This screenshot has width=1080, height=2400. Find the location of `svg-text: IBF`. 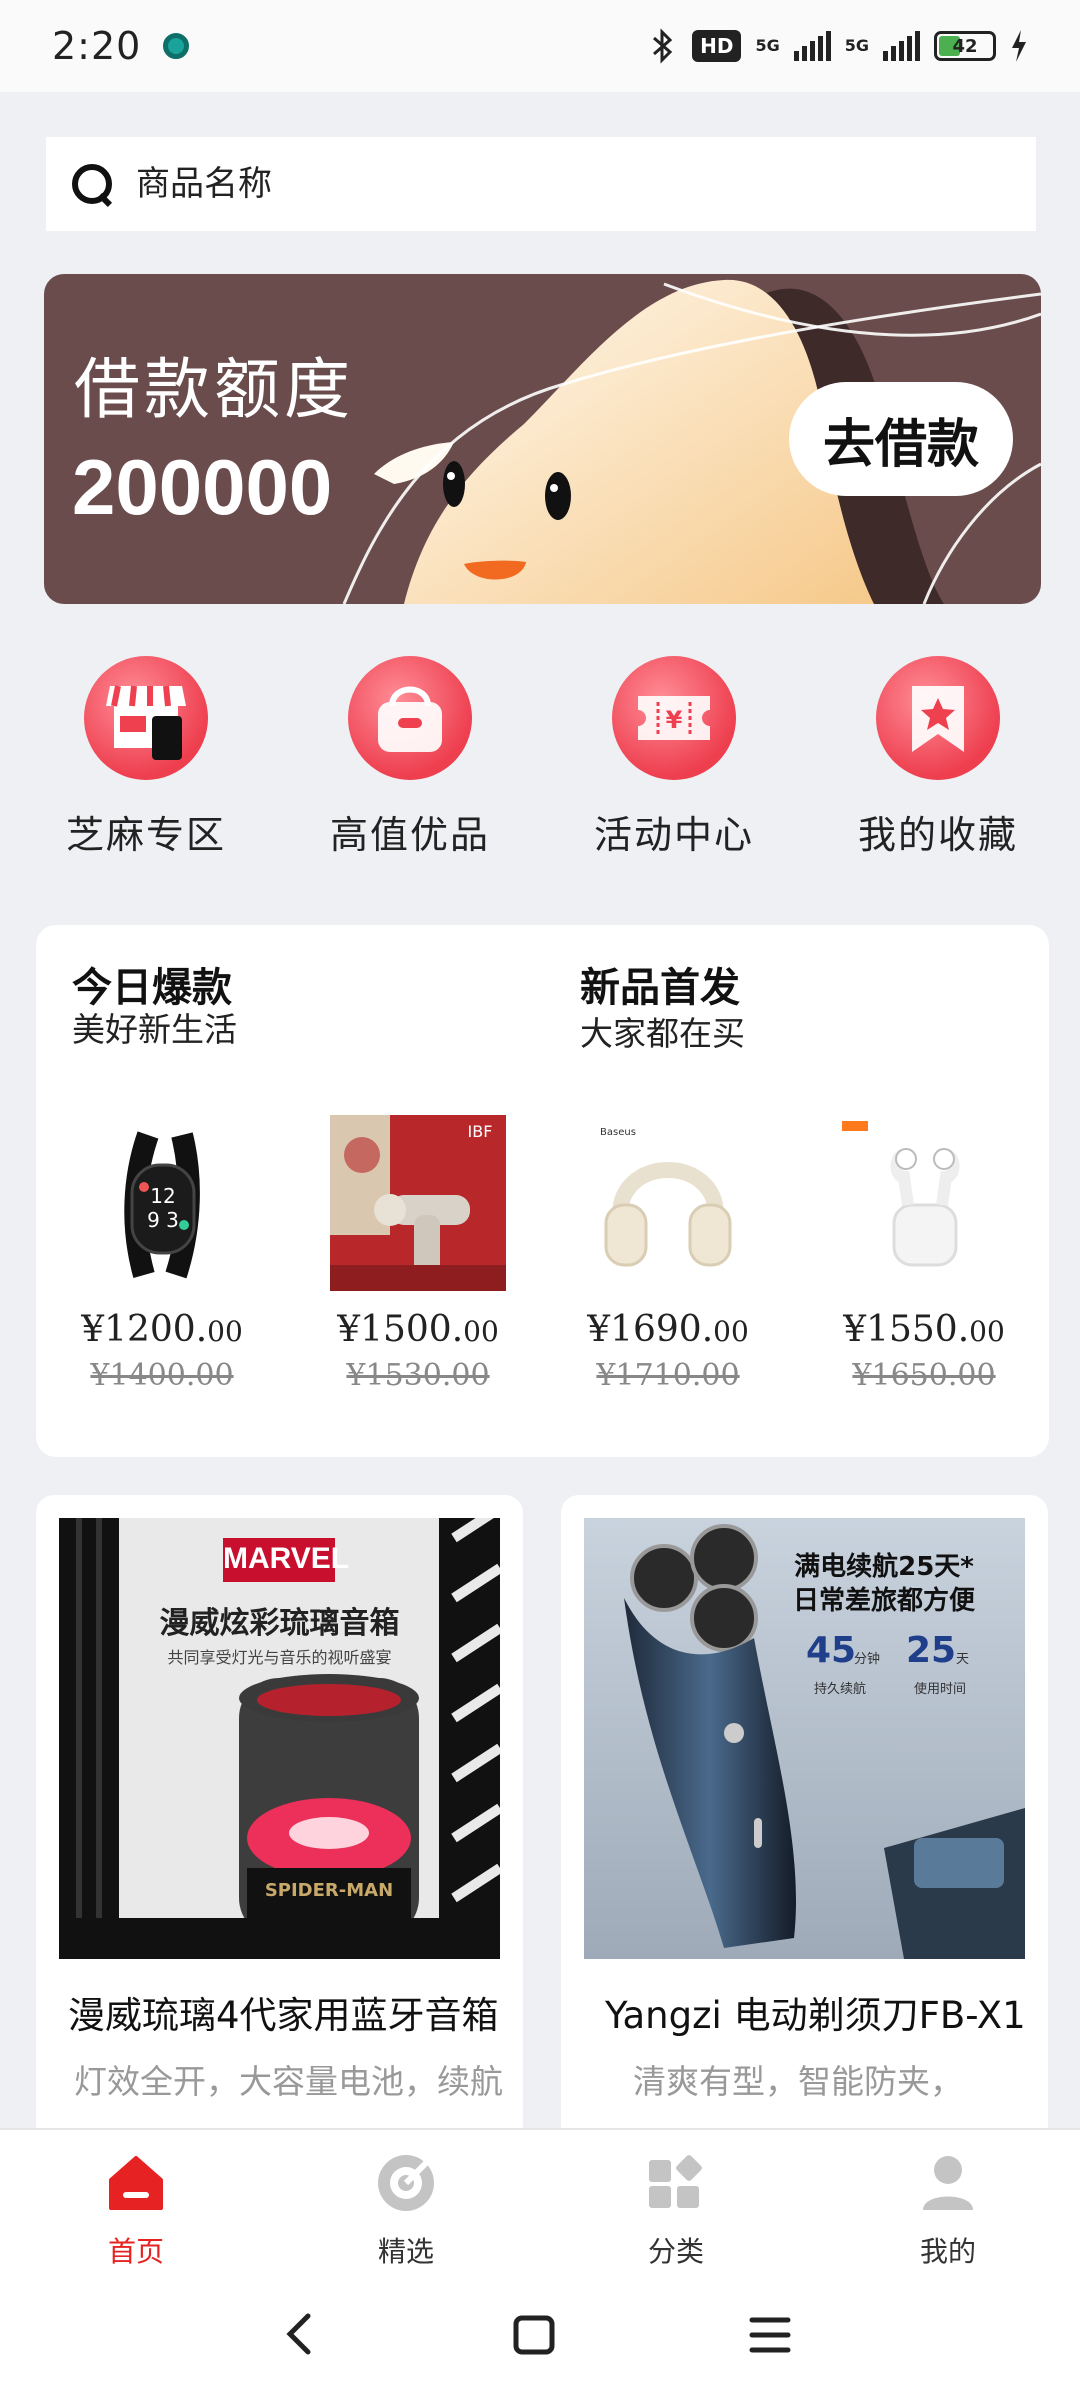

svg-text: IBF is located at coordinates (480, 1131).